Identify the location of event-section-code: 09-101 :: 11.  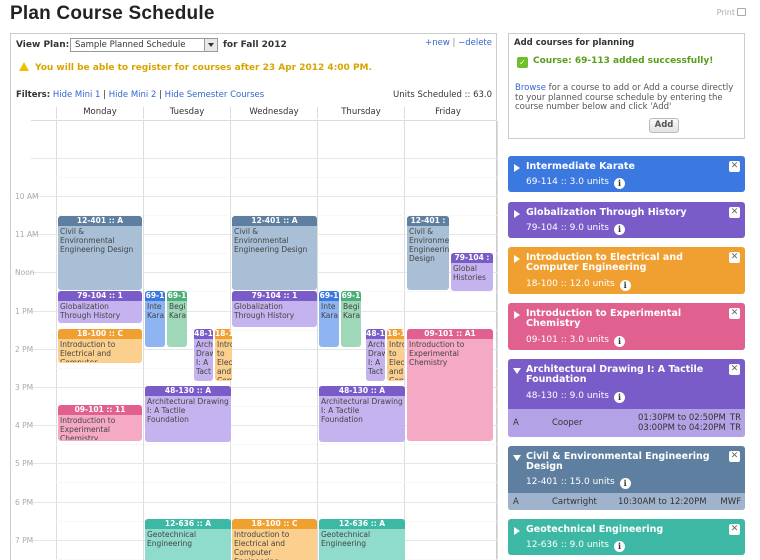
(100, 410).